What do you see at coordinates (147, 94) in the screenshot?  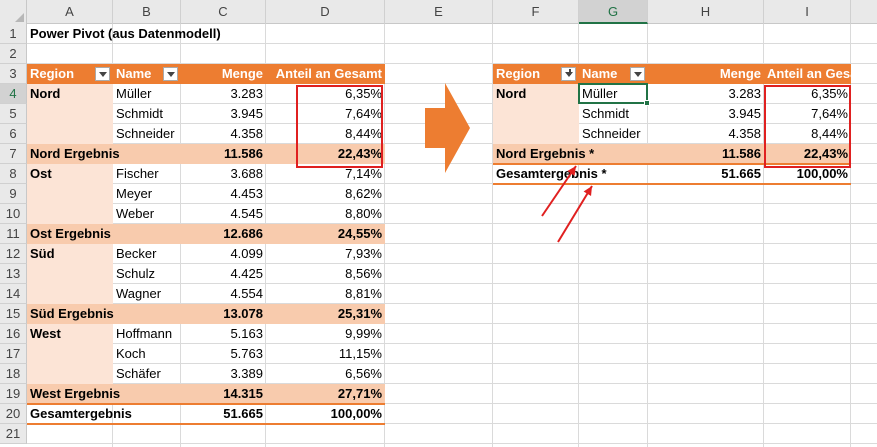 I see `left_pivot-name-cell: Müller` at bounding box center [147, 94].